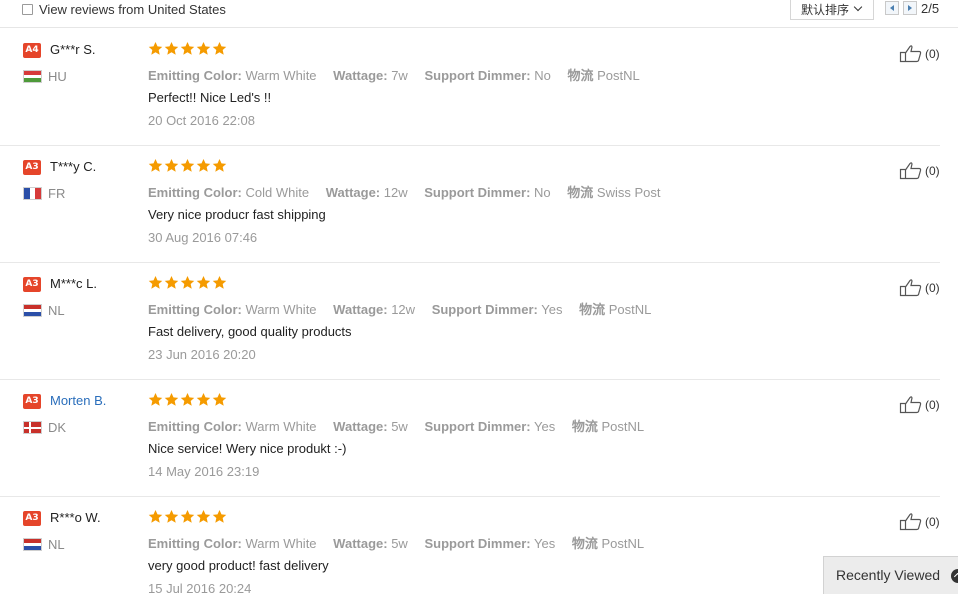 The width and height of the screenshot is (958, 613). Describe the element at coordinates (32, 76) in the screenshot. I see `hungary-flag-icon` at that location.